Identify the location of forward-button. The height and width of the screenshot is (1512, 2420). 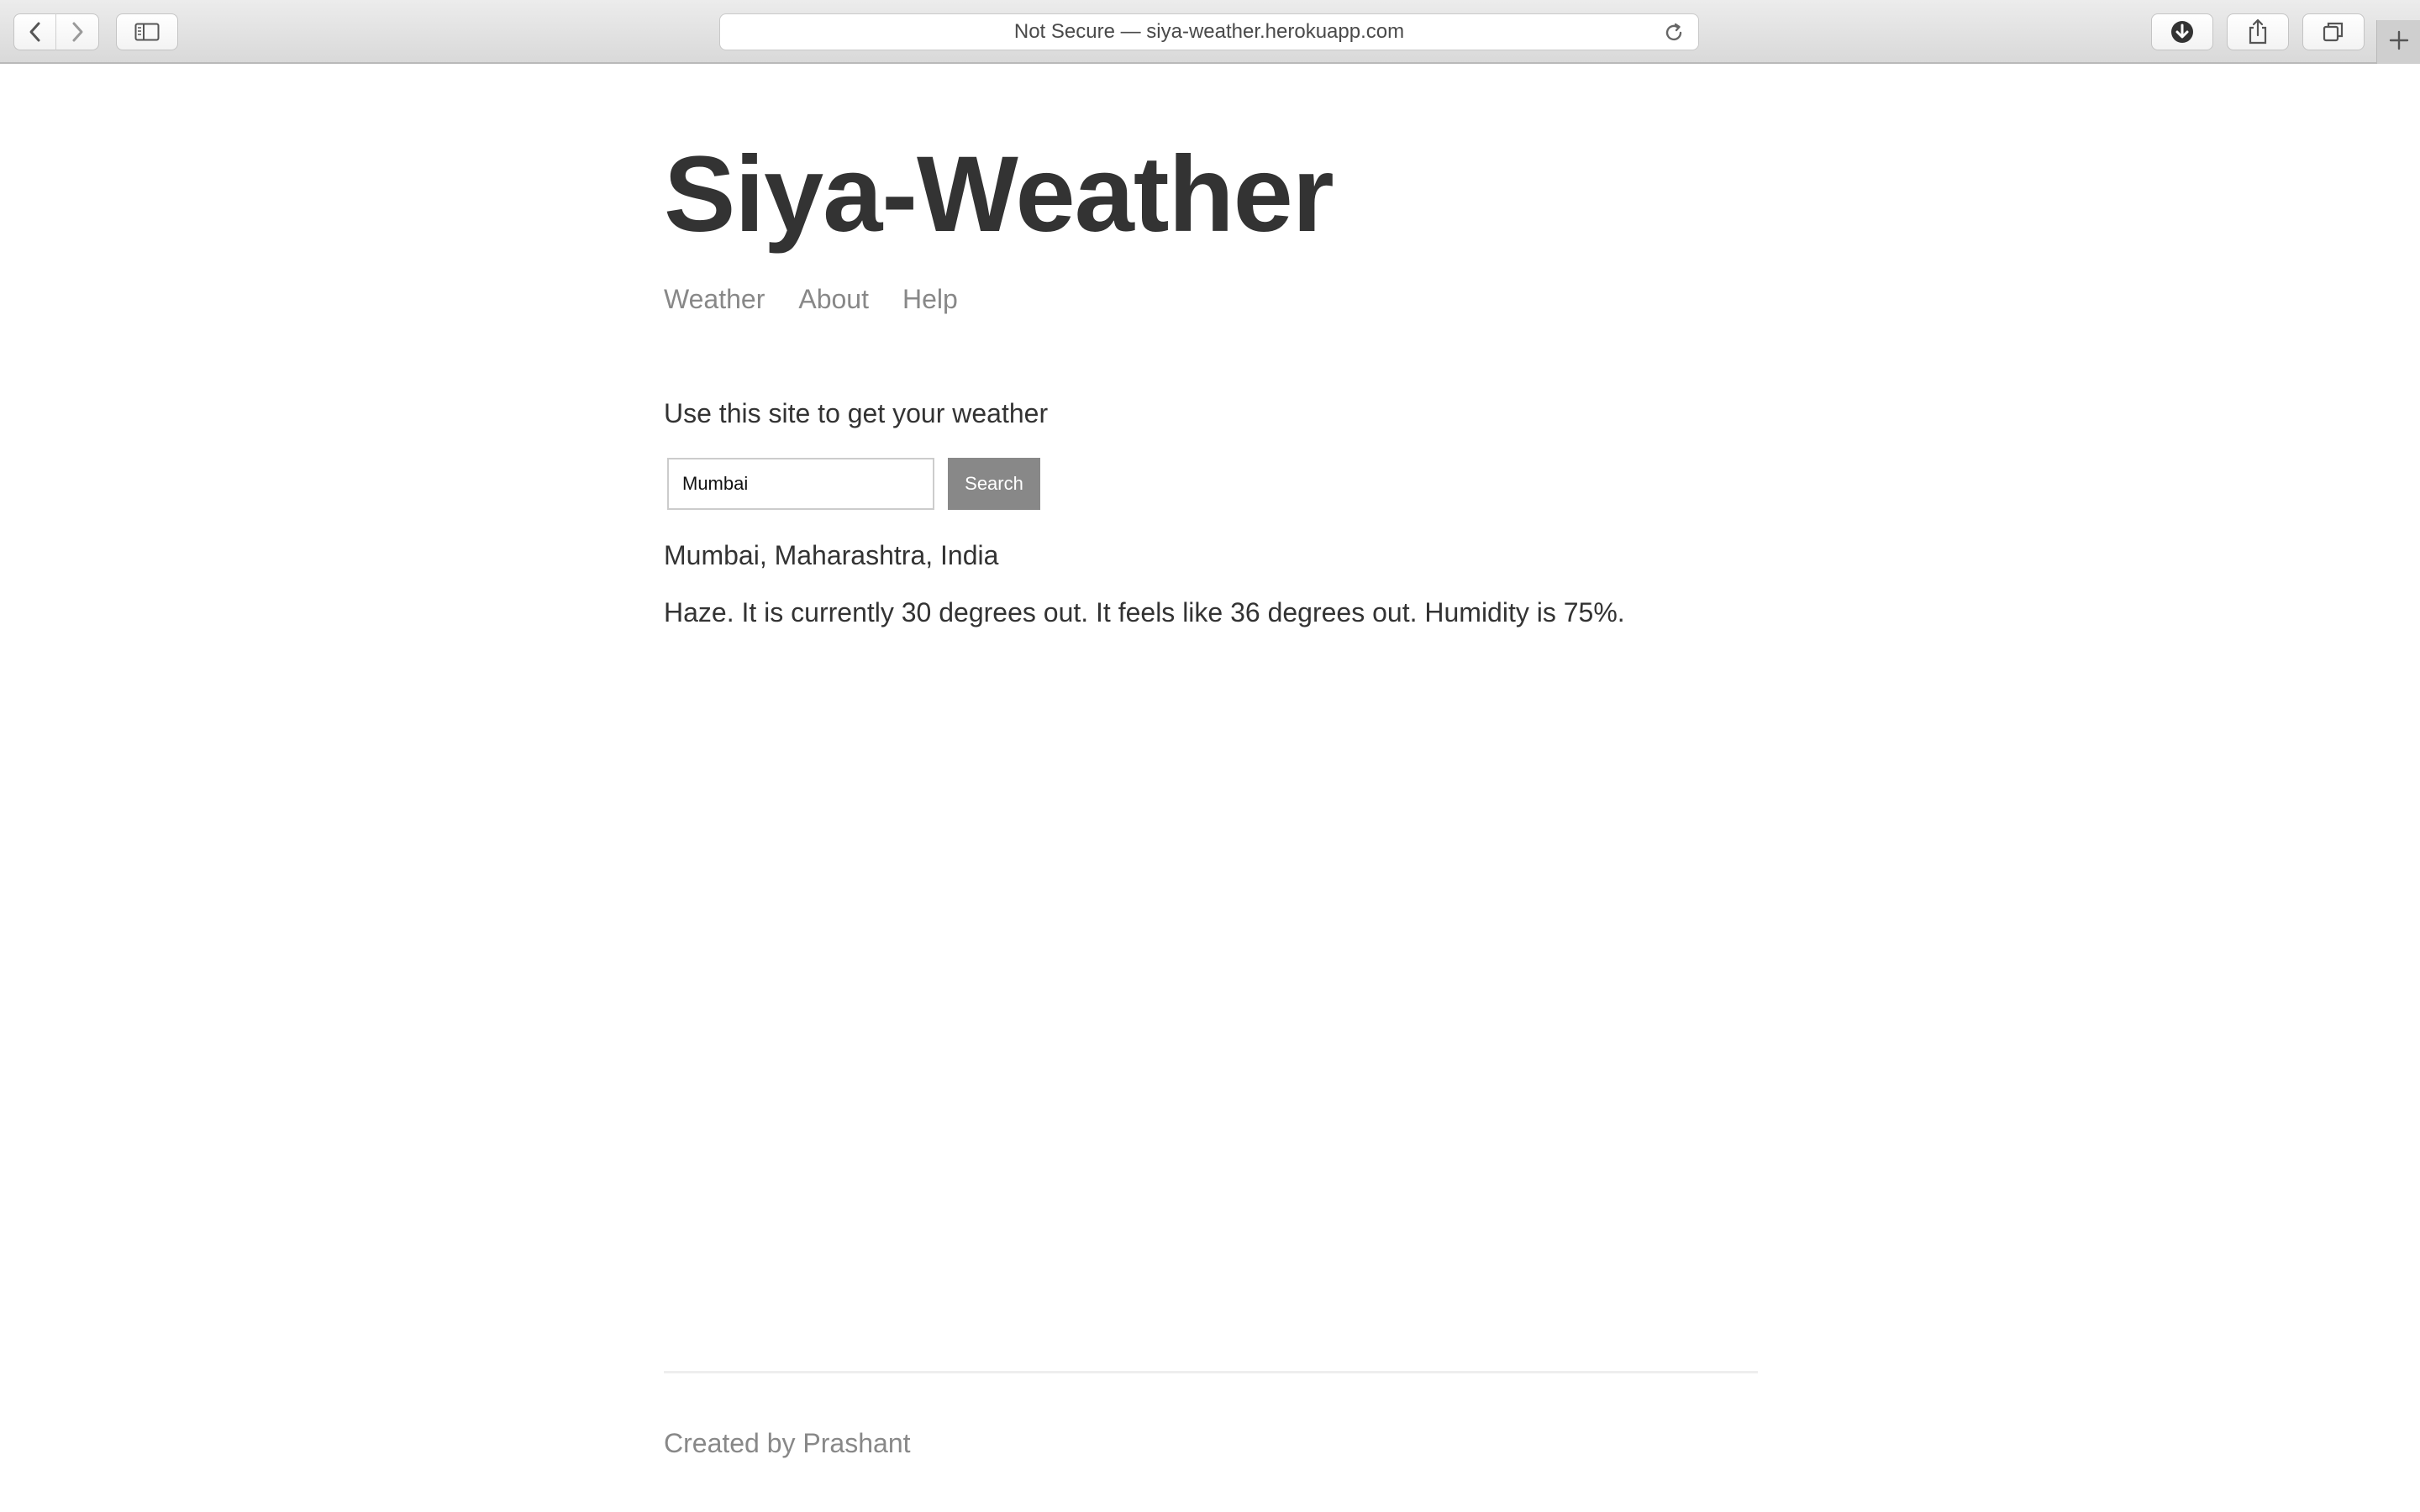
(77, 31).